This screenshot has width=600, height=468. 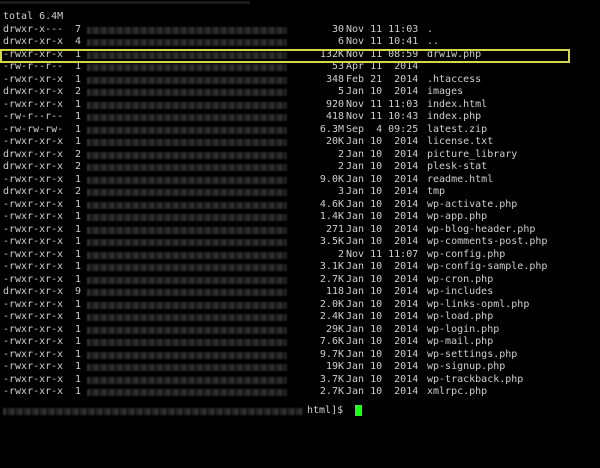 What do you see at coordinates (445, 91) in the screenshot?
I see `file-name: images` at bounding box center [445, 91].